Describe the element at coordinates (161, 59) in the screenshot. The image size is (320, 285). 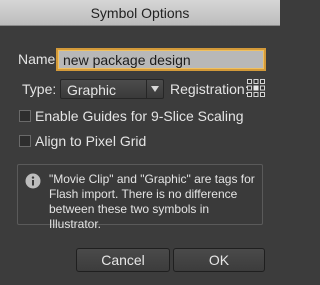
I see `name-input` at that location.